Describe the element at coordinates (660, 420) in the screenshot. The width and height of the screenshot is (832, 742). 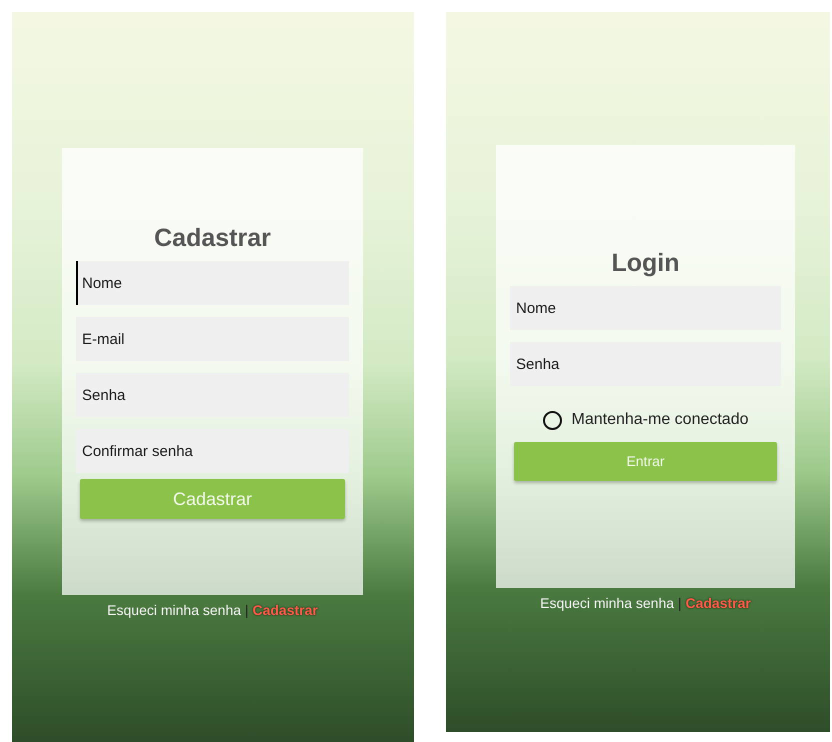
I see `radio-label: Mantenha-me conectado` at that location.